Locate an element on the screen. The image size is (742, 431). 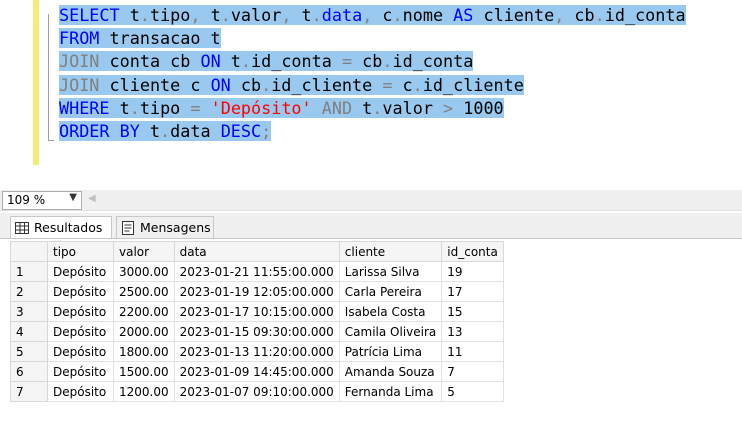
cell-valor: 3000.00 is located at coordinates (144, 271).